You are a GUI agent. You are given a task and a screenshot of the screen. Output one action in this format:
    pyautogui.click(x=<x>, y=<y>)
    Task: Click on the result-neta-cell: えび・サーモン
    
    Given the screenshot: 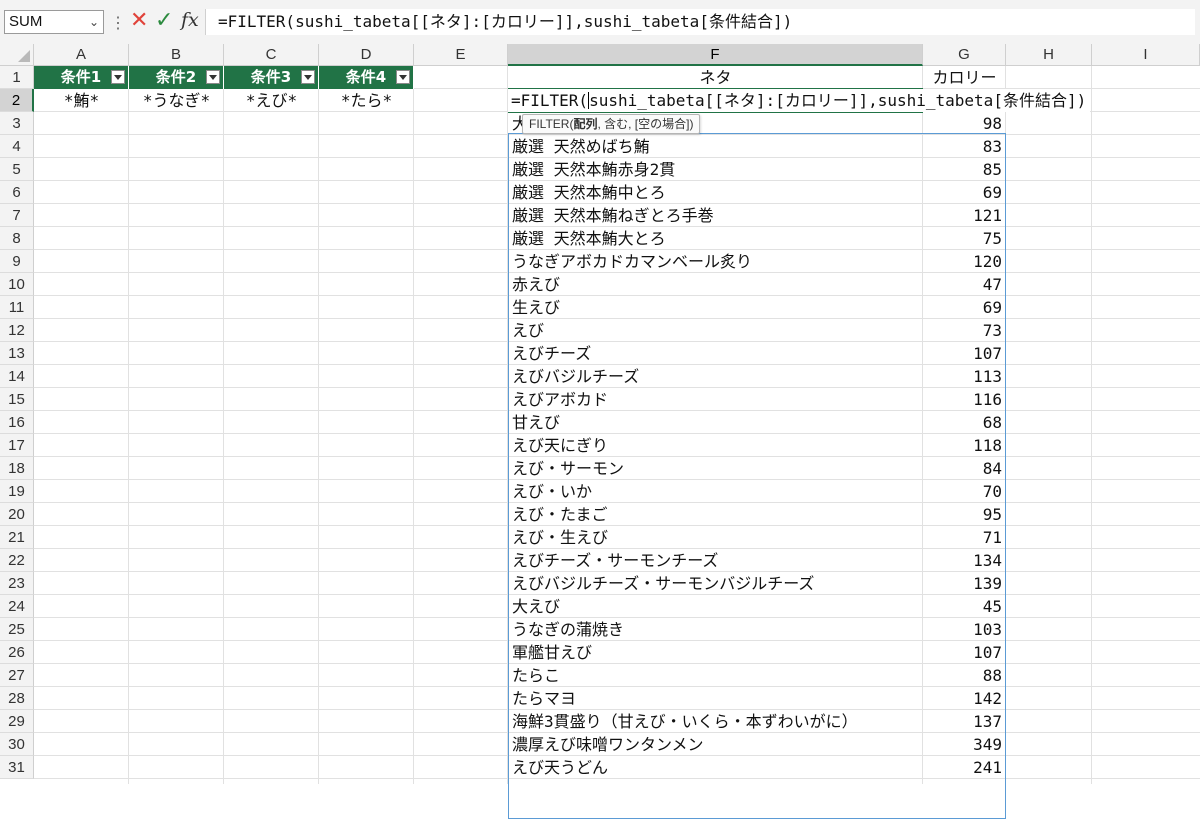 What is the action you would take?
    pyautogui.click(x=715, y=468)
    